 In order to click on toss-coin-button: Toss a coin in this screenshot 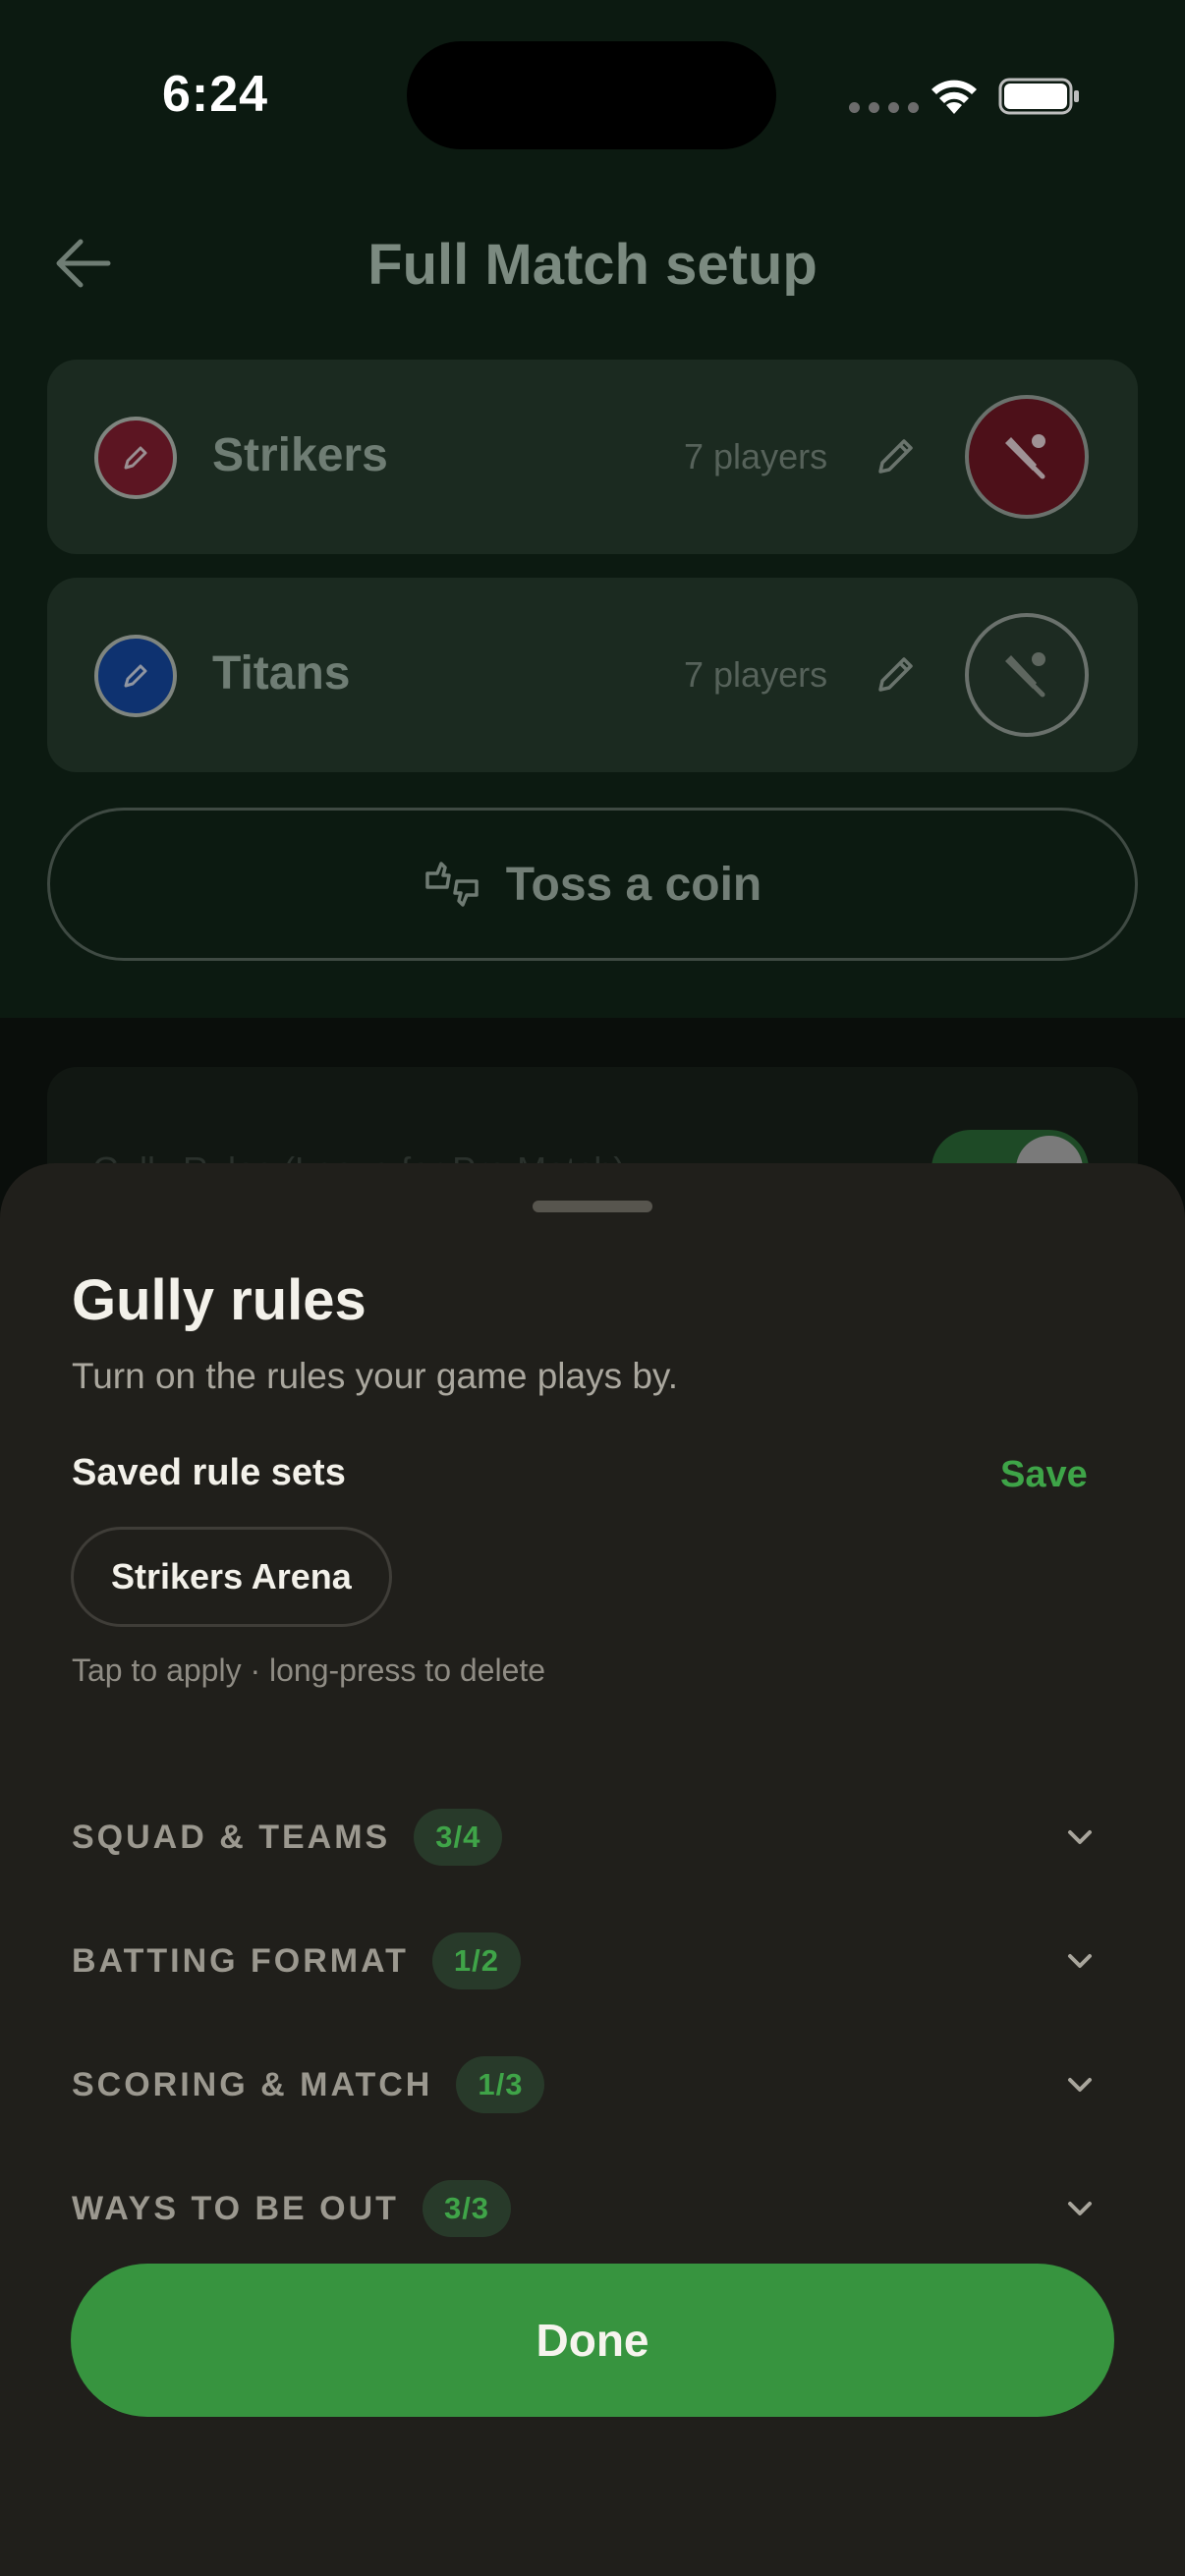, I will do `click(592, 884)`.